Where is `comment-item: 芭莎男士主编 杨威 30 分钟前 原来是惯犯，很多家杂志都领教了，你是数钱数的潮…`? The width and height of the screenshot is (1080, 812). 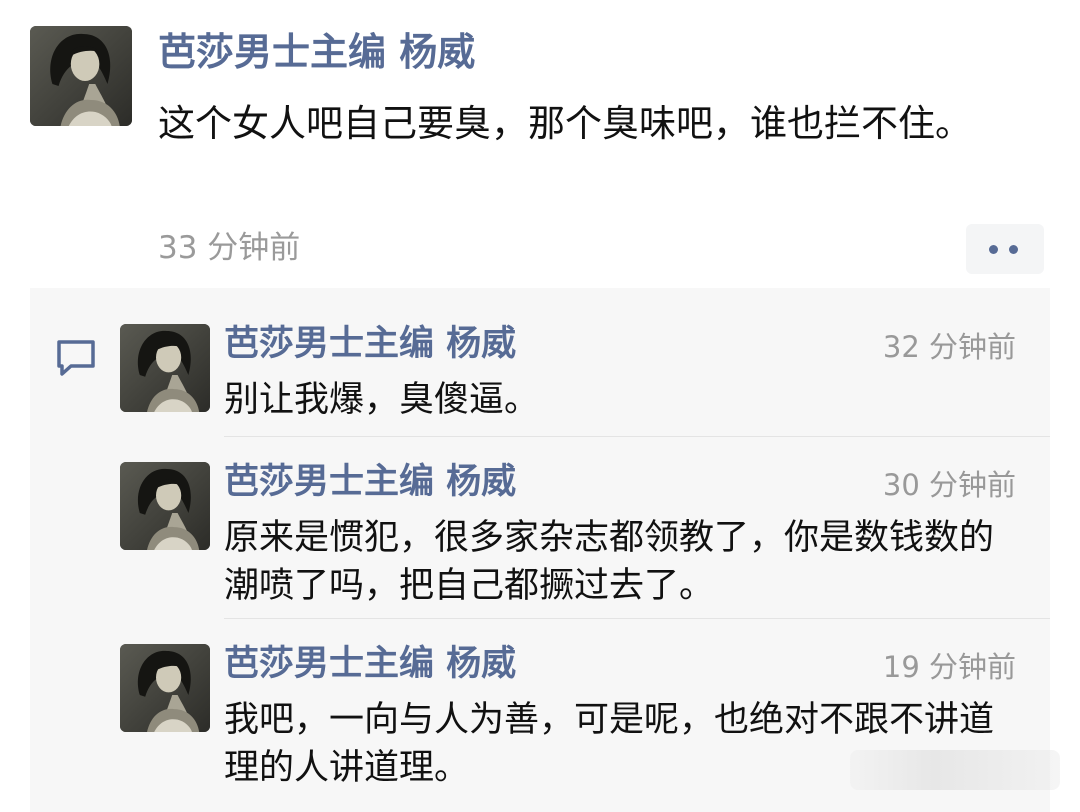 comment-item: 芭莎男士主编 杨威 30 分钟前 原来是惯犯，很多家杂志都领教了，你是数钱数的潮… is located at coordinates (570, 535).